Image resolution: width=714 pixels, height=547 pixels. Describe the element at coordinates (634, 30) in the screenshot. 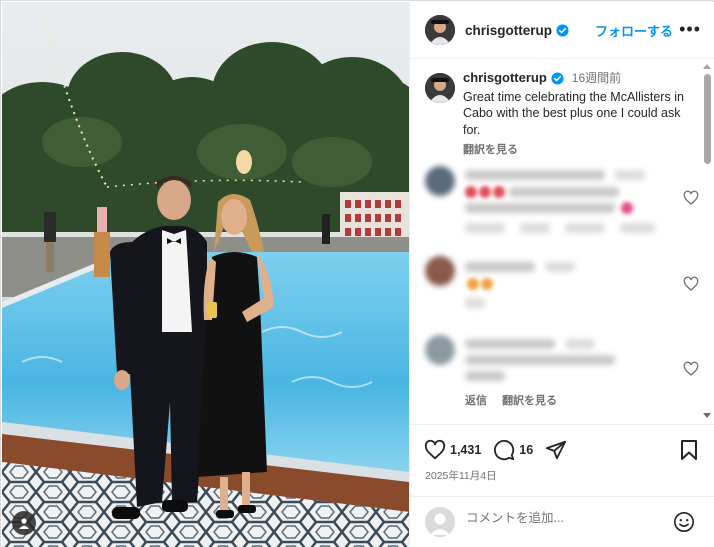

I see `follow-button: フォローする` at that location.